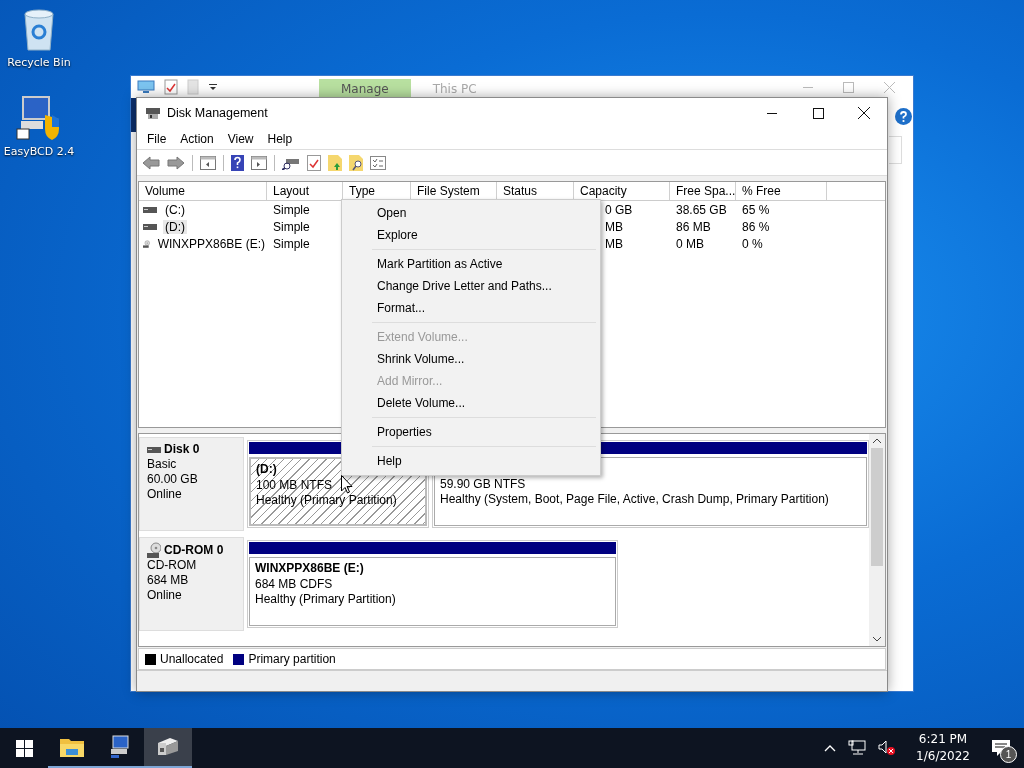 The image size is (1024, 768). What do you see at coordinates (1008, 754) in the screenshot?
I see `notification-count-badge: 1` at bounding box center [1008, 754].